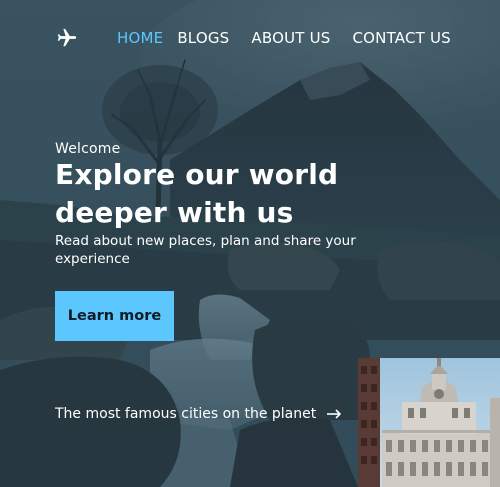 Image resolution: width=500 pixels, height=487 pixels. Describe the element at coordinates (429, 422) in the screenshot. I see `city-building-image` at that location.